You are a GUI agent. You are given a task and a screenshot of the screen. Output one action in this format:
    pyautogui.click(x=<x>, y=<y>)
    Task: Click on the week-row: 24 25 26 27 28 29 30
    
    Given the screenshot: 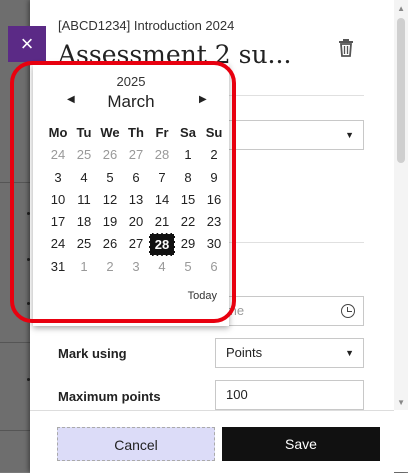 What is the action you would take?
    pyautogui.click(x=136, y=244)
    